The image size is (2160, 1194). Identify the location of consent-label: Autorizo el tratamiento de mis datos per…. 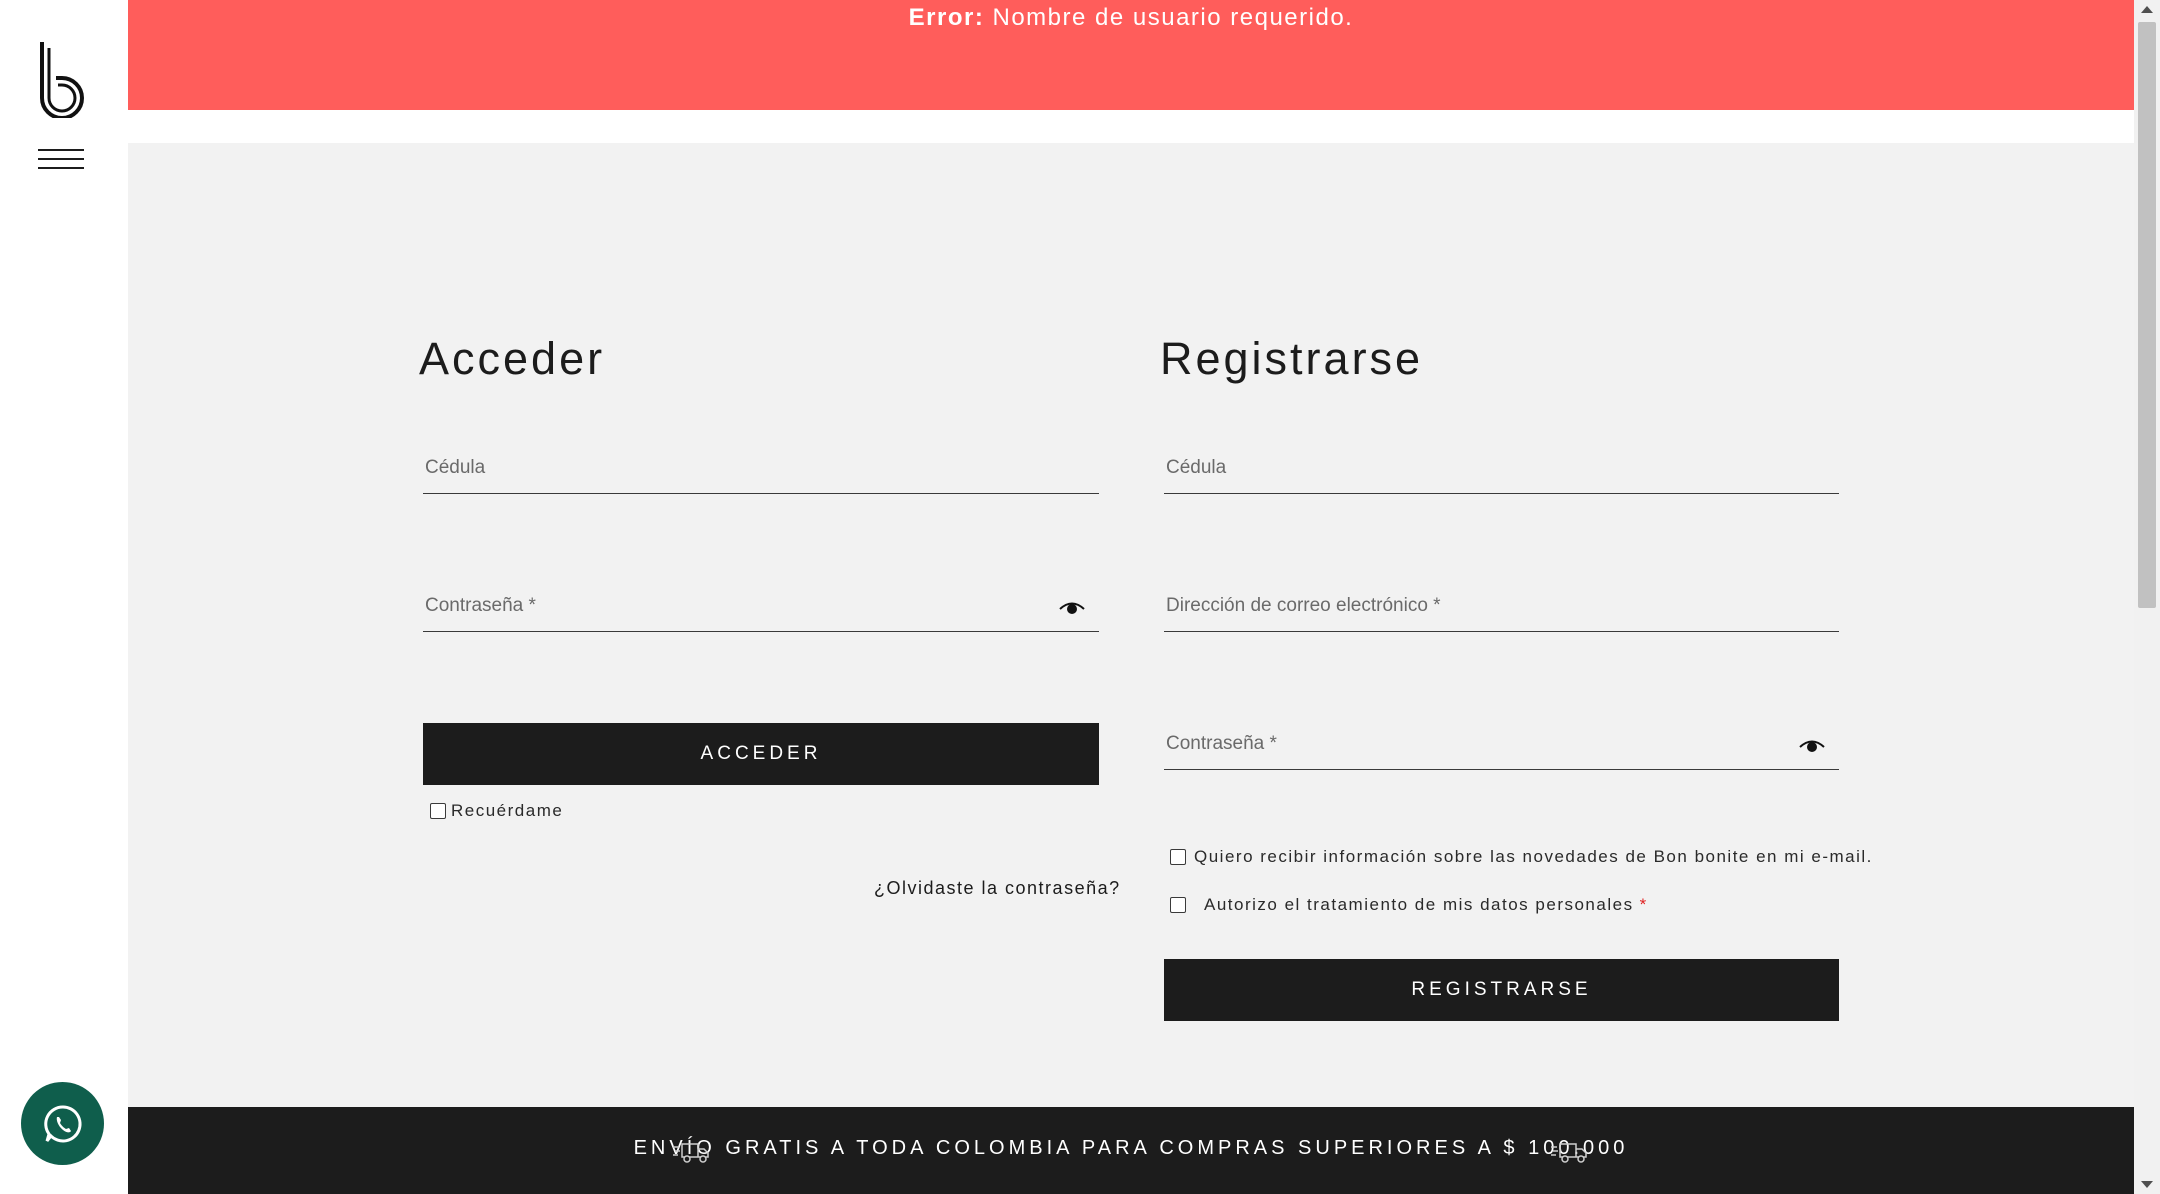
(1419, 904).